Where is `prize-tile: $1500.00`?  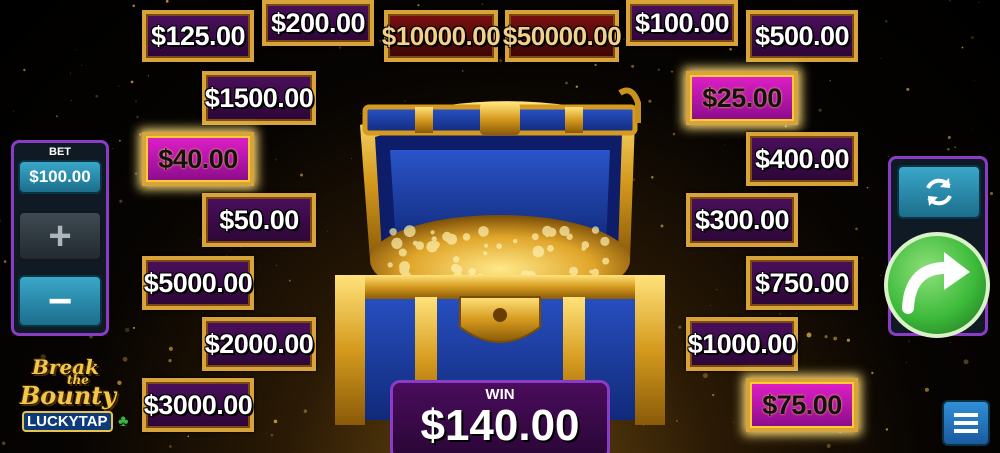
prize-tile: $1500.00 is located at coordinates (259, 98).